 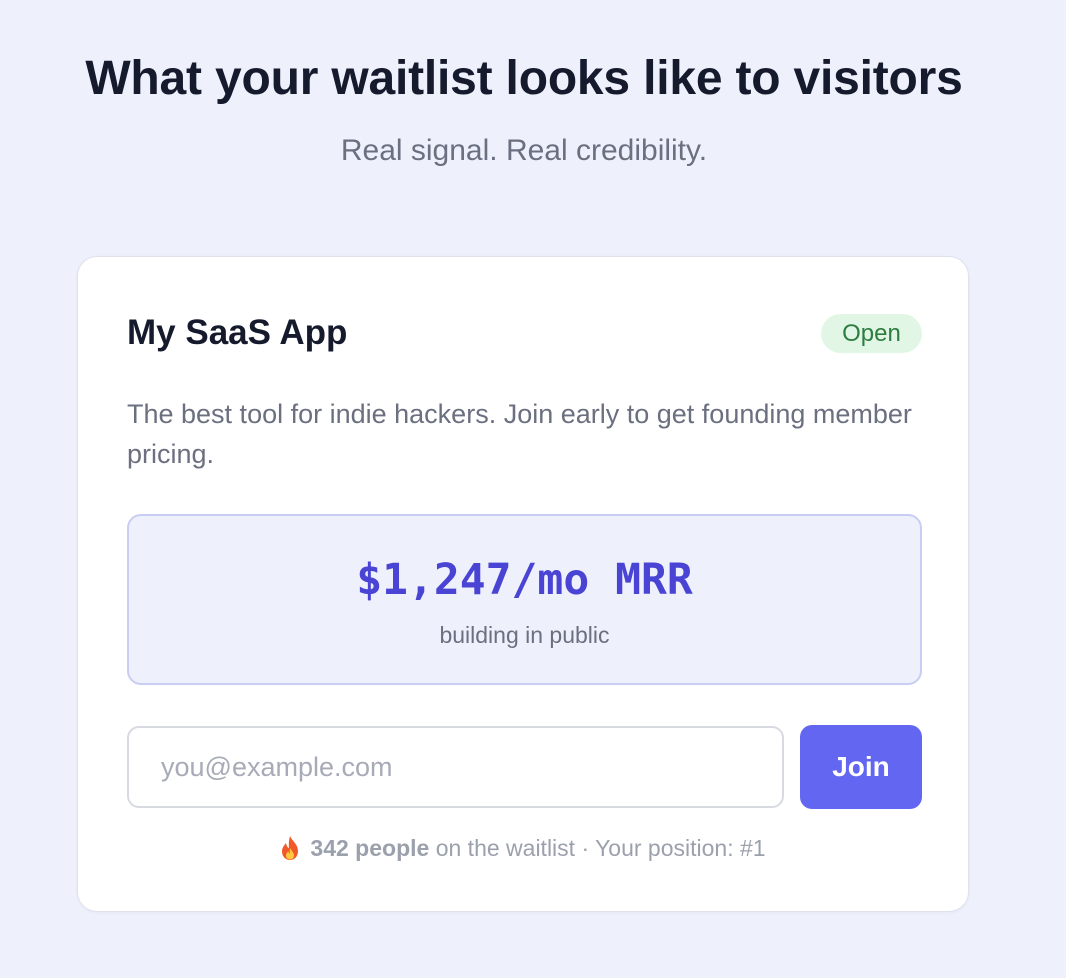 What do you see at coordinates (370, 848) in the screenshot?
I see `waitlist-count: 342 people` at bounding box center [370, 848].